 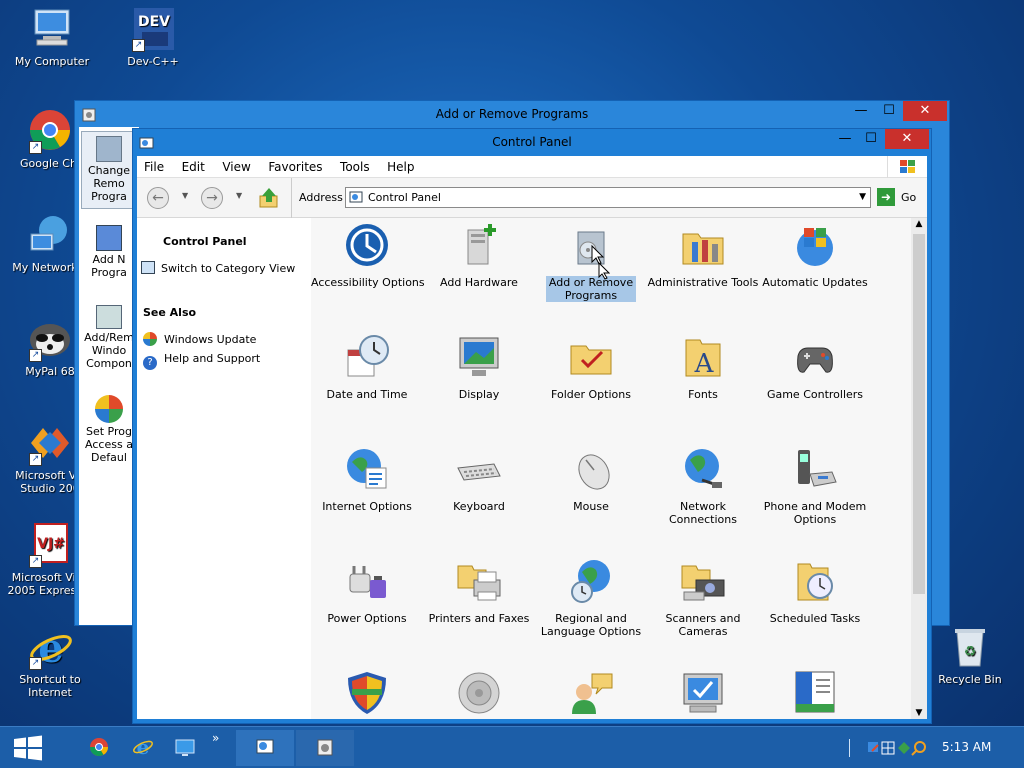 I want to click on taskbar: e » 5:13 AM, so click(x=512, y=747).